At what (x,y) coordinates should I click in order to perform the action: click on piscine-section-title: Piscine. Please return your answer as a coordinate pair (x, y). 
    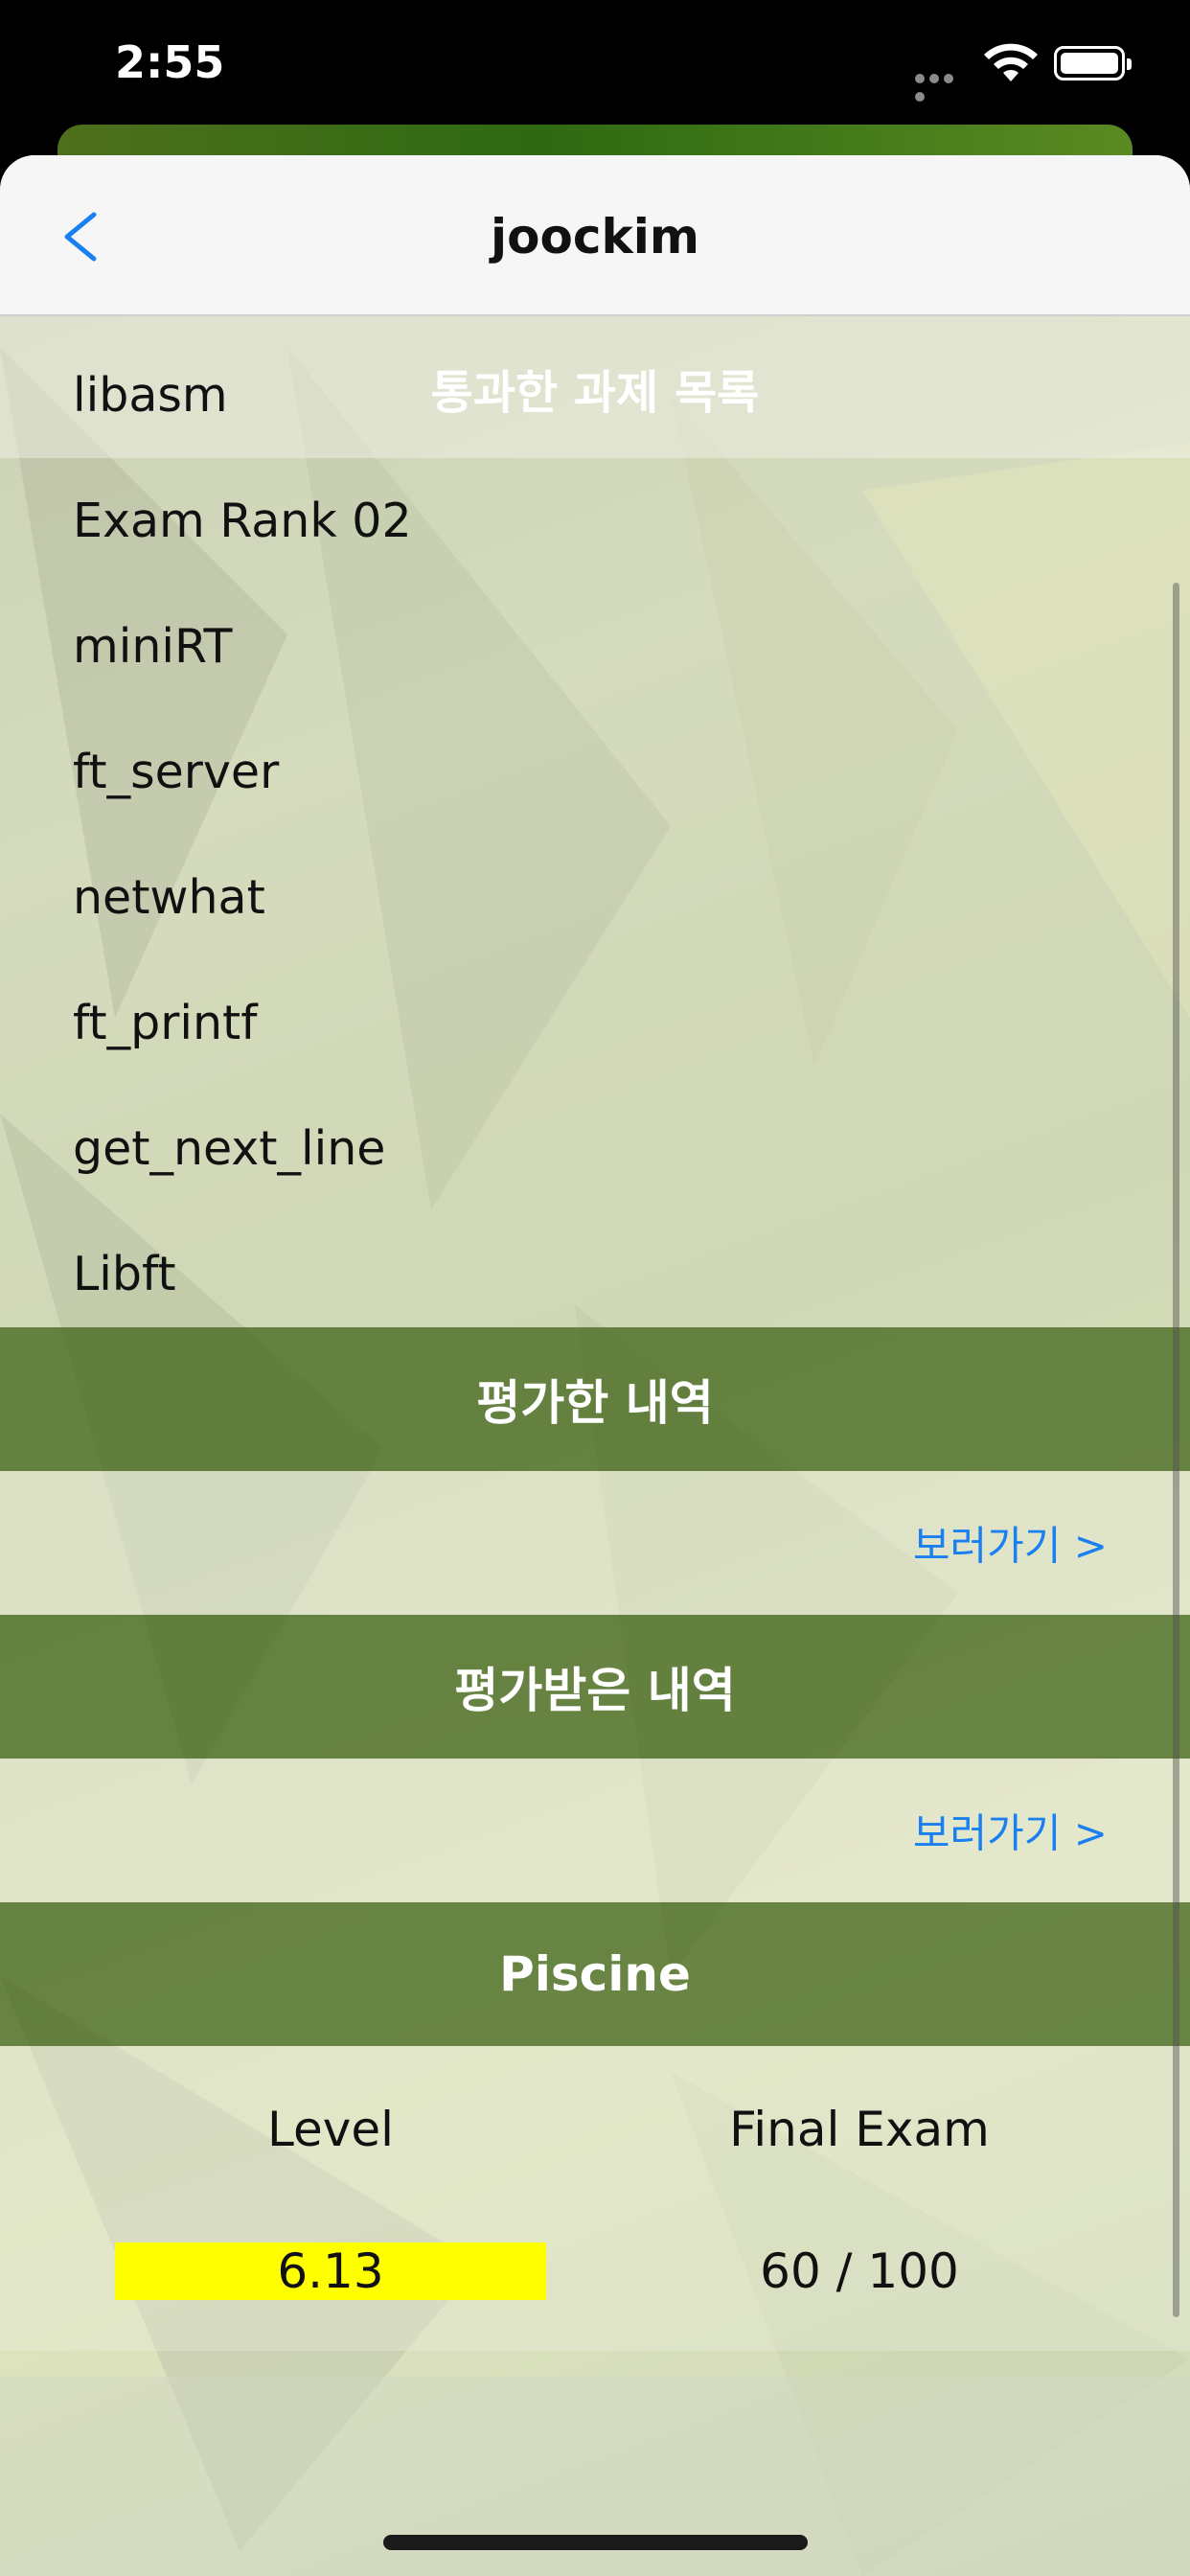
    Looking at the image, I should click on (595, 1974).